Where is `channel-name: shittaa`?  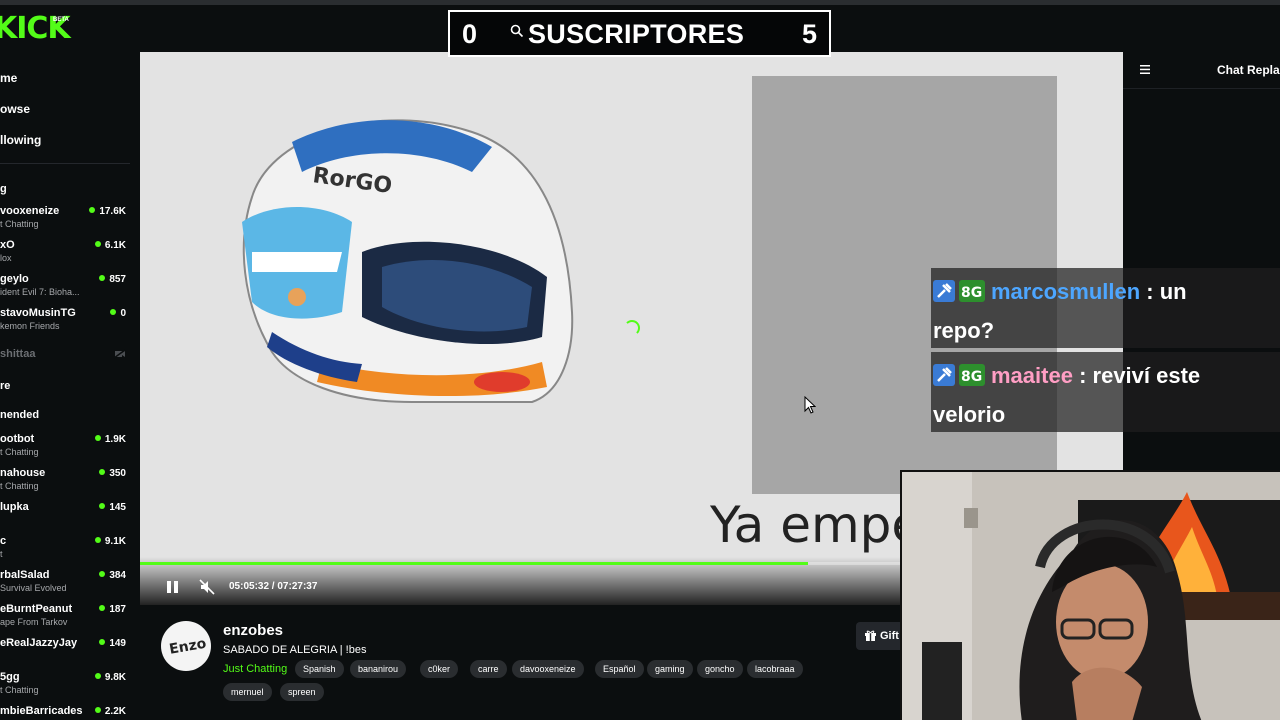
channel-name: shittaa is located at coordinates (18, 354).